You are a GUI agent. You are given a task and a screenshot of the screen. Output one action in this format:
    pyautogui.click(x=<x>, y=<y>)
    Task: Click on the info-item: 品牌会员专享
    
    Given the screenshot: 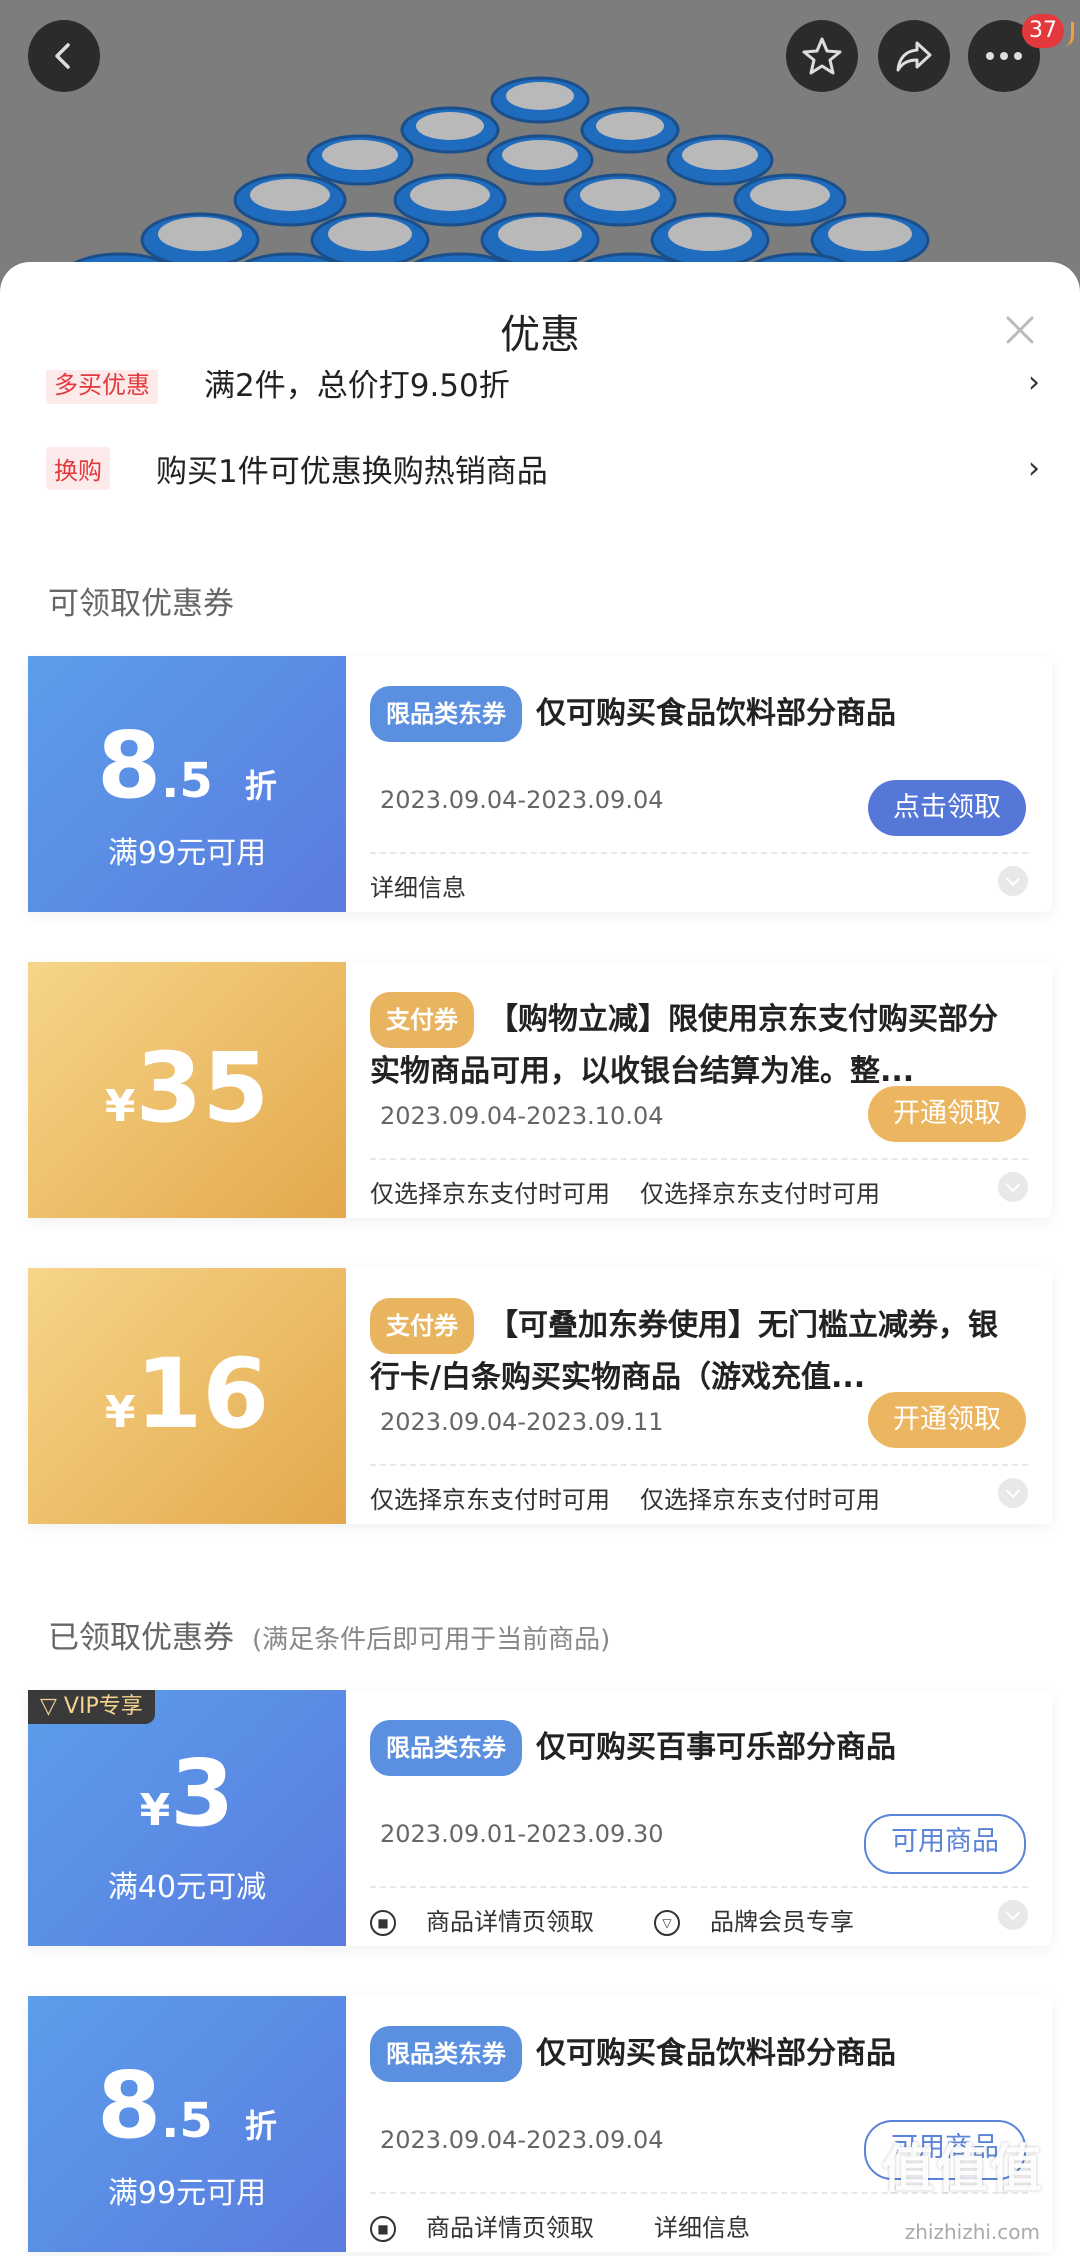 What is the action you would take?
    pyautogui.click(x=782, y=1922)
    